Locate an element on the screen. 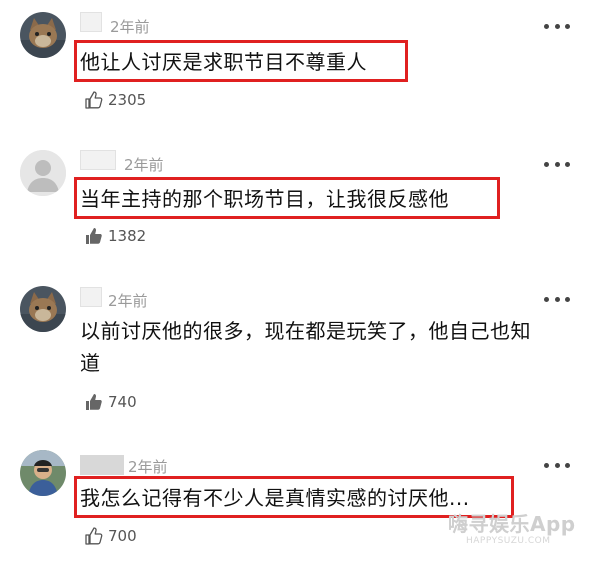  like-button: 700 is located at coordinates (110, 536).